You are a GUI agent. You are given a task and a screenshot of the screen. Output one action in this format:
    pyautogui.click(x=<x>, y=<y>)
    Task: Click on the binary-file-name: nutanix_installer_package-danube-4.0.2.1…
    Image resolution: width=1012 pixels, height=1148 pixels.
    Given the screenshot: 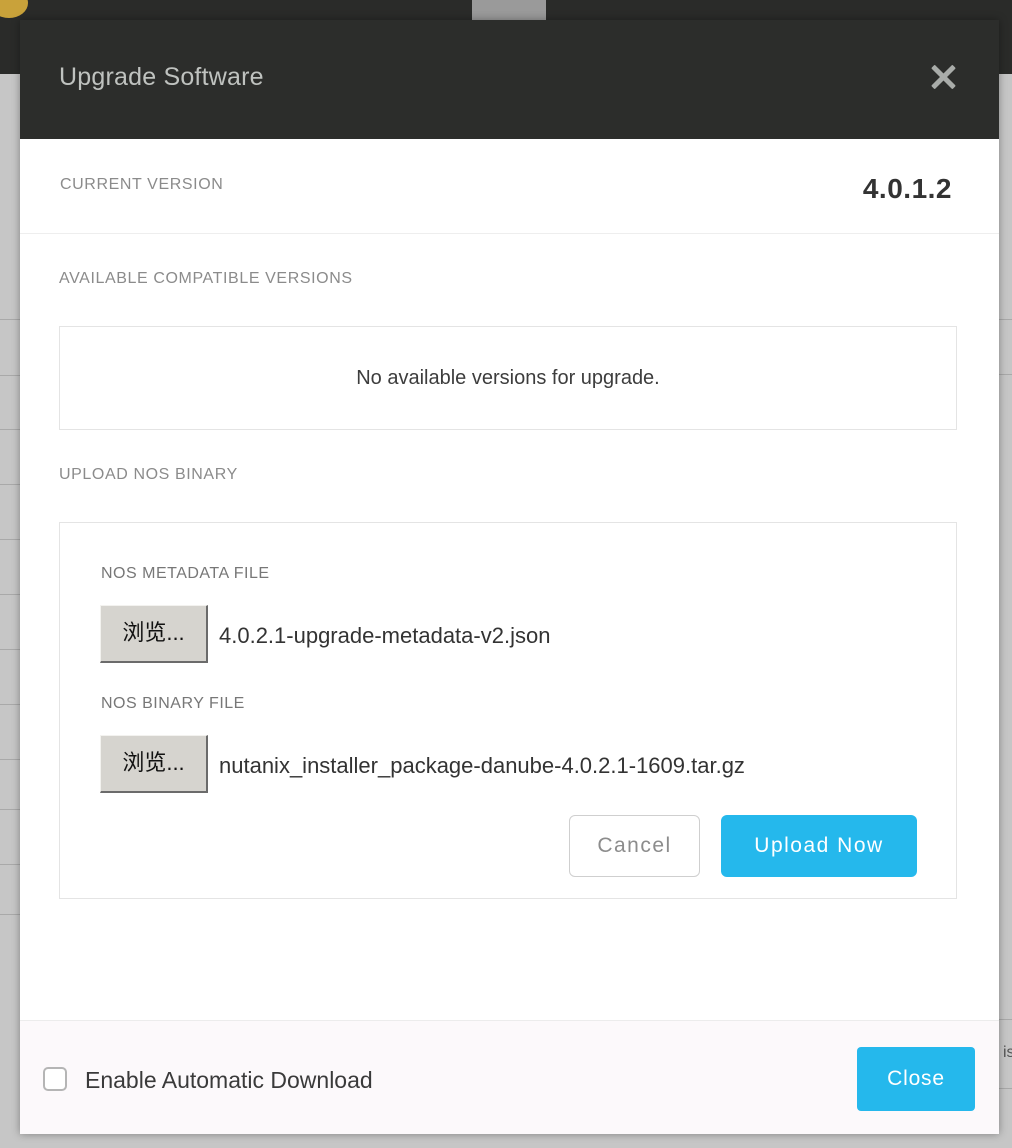 What is the action you would take?
    pyautogui.click(x=482, y=765)
    